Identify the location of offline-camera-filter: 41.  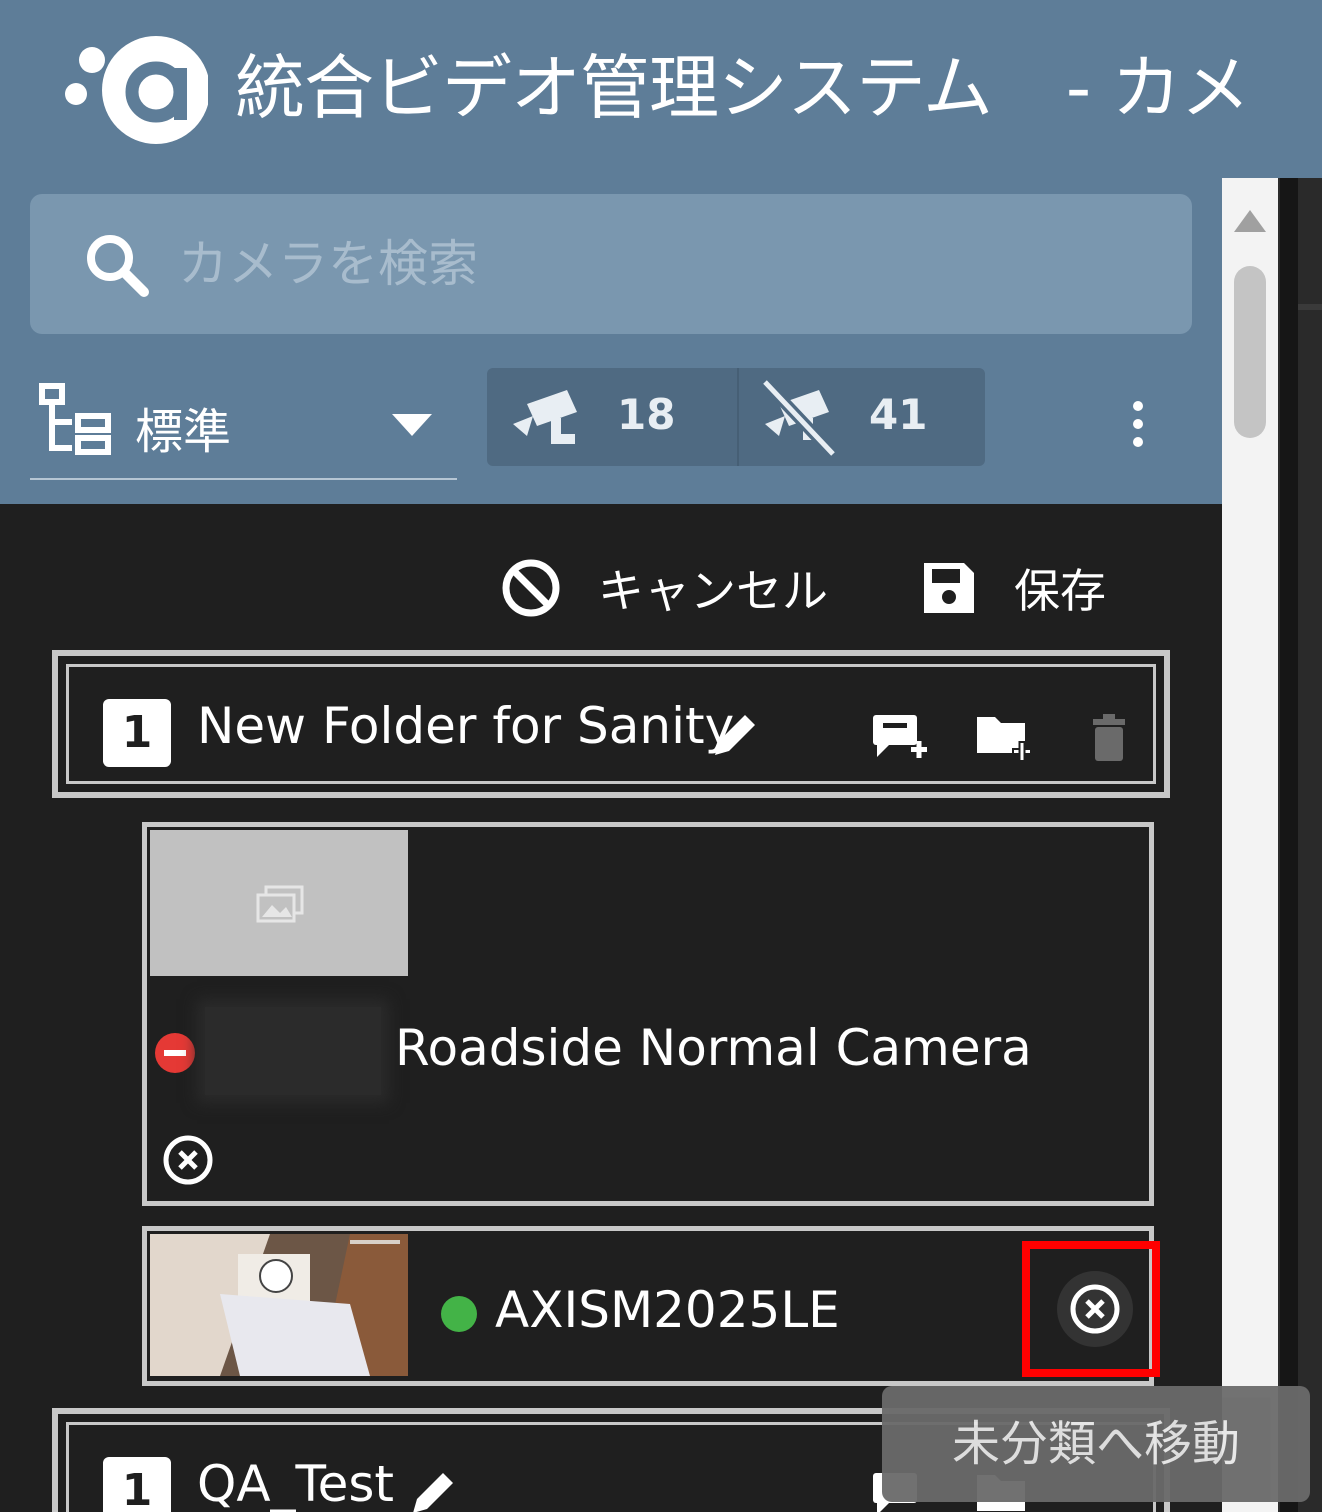
(861, 417).